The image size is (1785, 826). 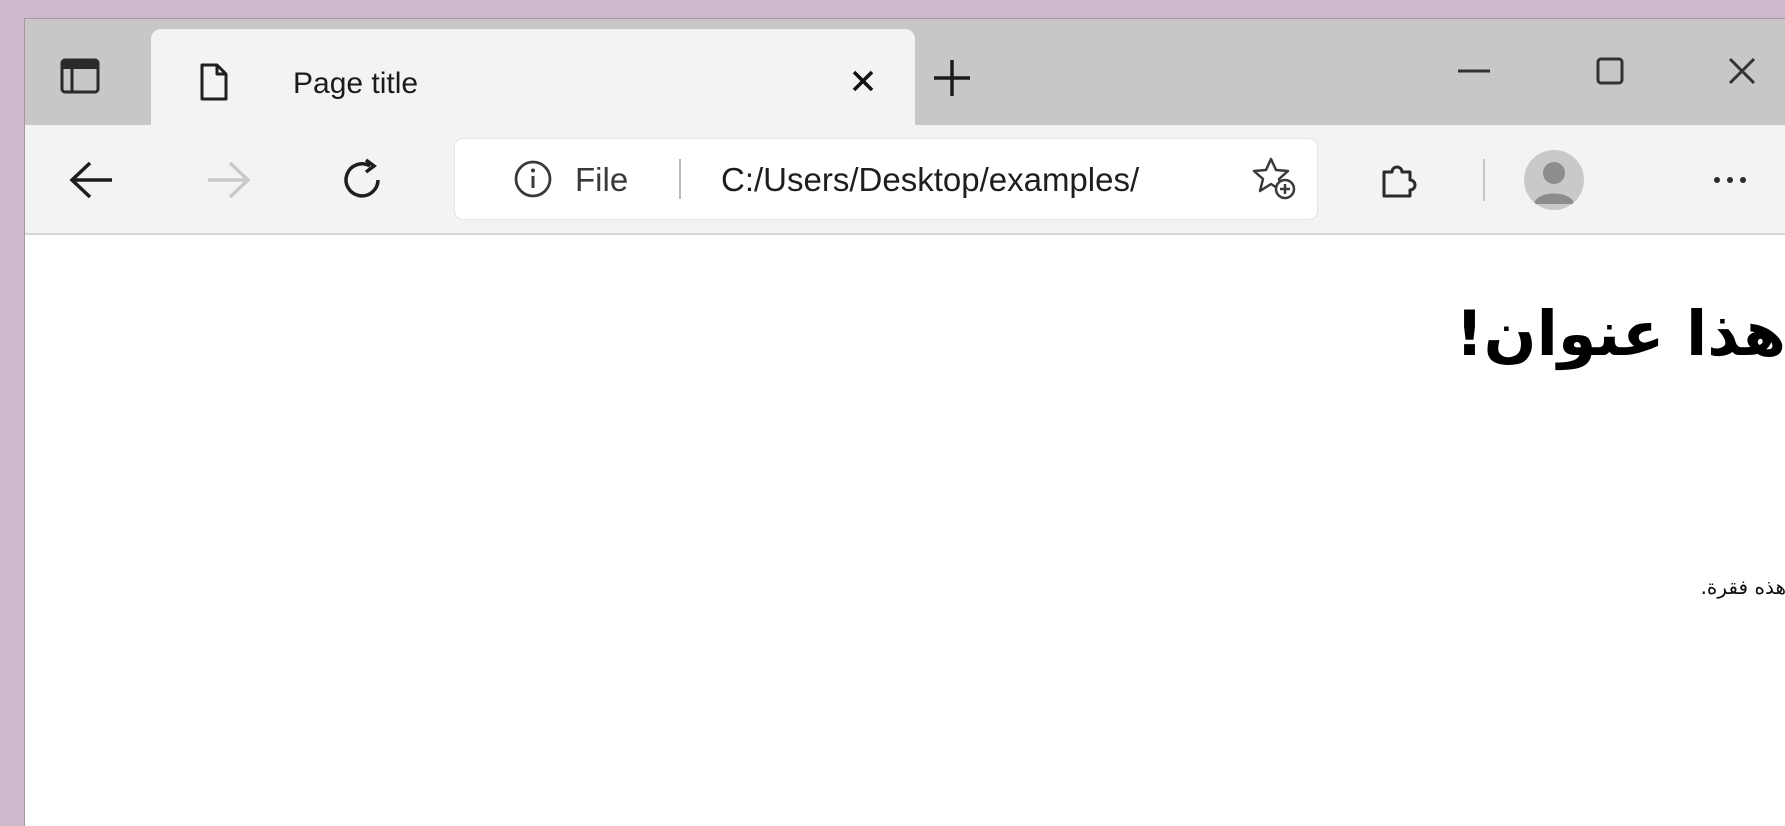 I want to click on site-label: File, so click(x=601, y=180).